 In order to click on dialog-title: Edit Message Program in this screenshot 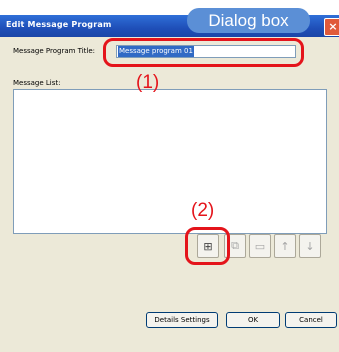, I will do `click(59, 24)`.